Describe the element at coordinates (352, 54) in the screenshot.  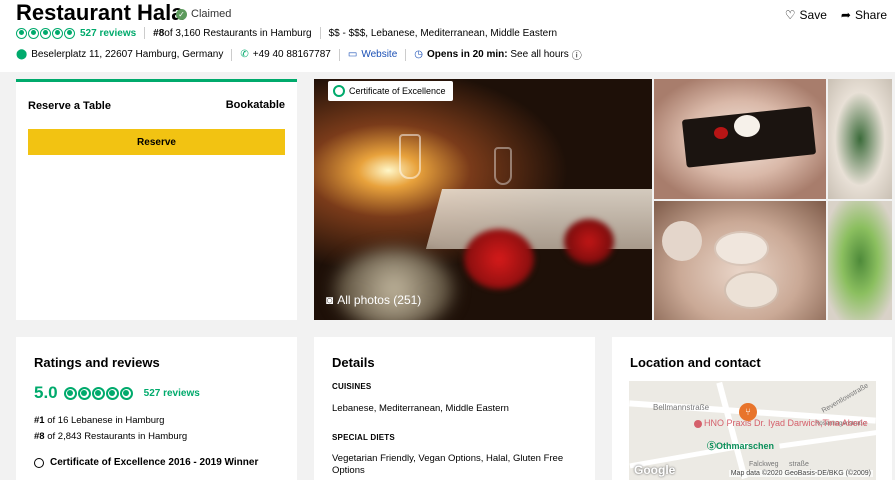
I see `laptop-icon: ▭` at that location.